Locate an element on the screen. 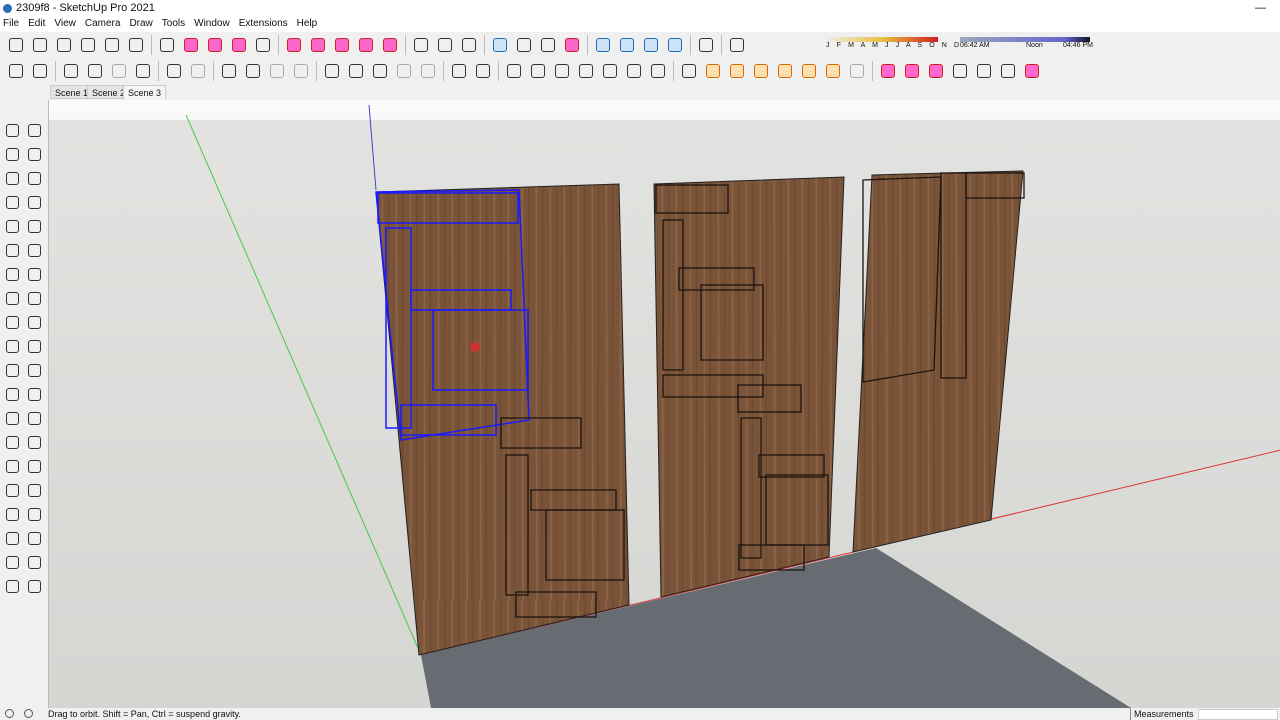 The width and height of the screenshot is (1280, 720). menu-tools: Tools is located at coordinates (175, 24).